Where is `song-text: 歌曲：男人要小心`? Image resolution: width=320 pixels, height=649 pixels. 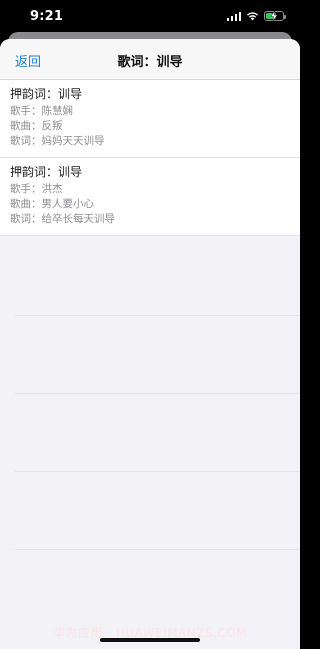
song-text: 歌曲：男人要小心 is located at coordinates (52, 204).